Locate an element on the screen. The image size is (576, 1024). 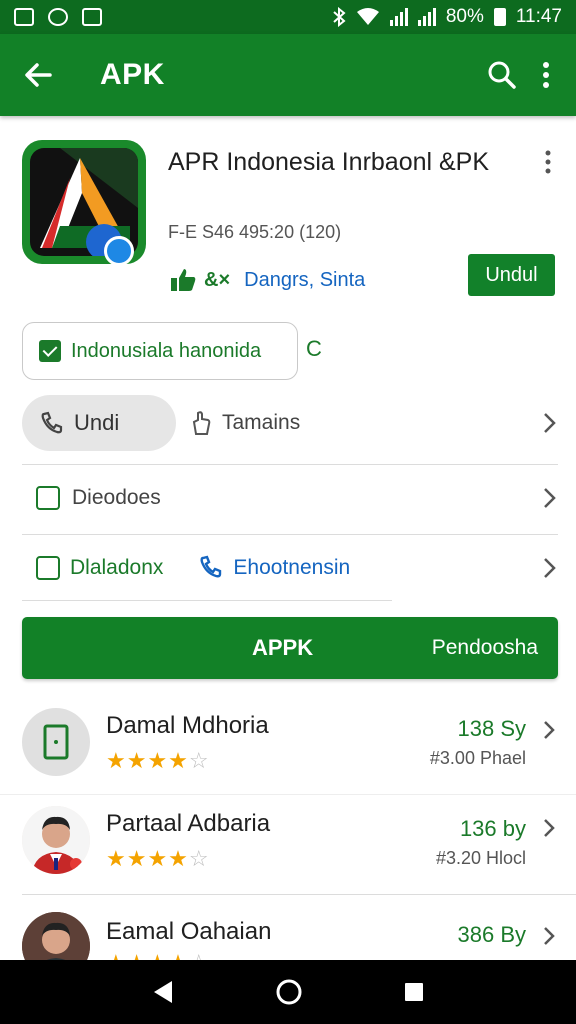
search-icon is located at coordinates (502, 75).